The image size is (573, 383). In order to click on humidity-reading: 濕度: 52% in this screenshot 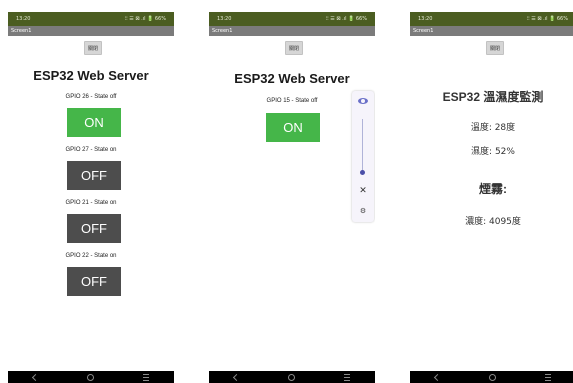, I will do `click(493, 152)`.